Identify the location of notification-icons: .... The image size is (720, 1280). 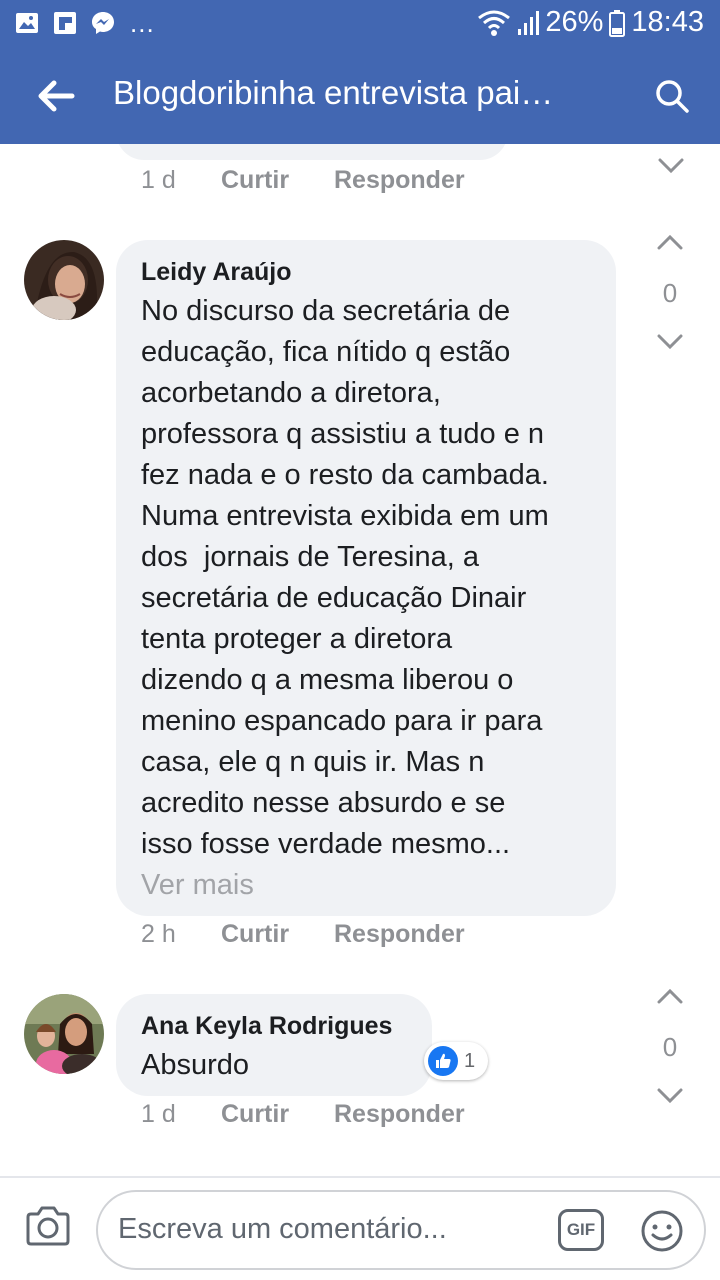
(84, 23).